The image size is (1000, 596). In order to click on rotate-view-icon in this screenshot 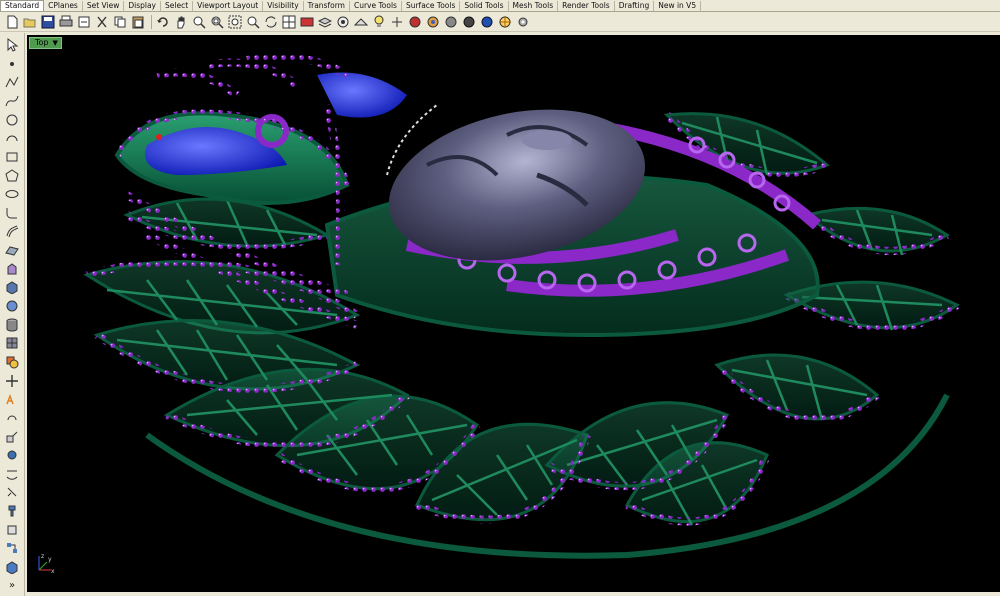, I will do `click(271, 22)`.